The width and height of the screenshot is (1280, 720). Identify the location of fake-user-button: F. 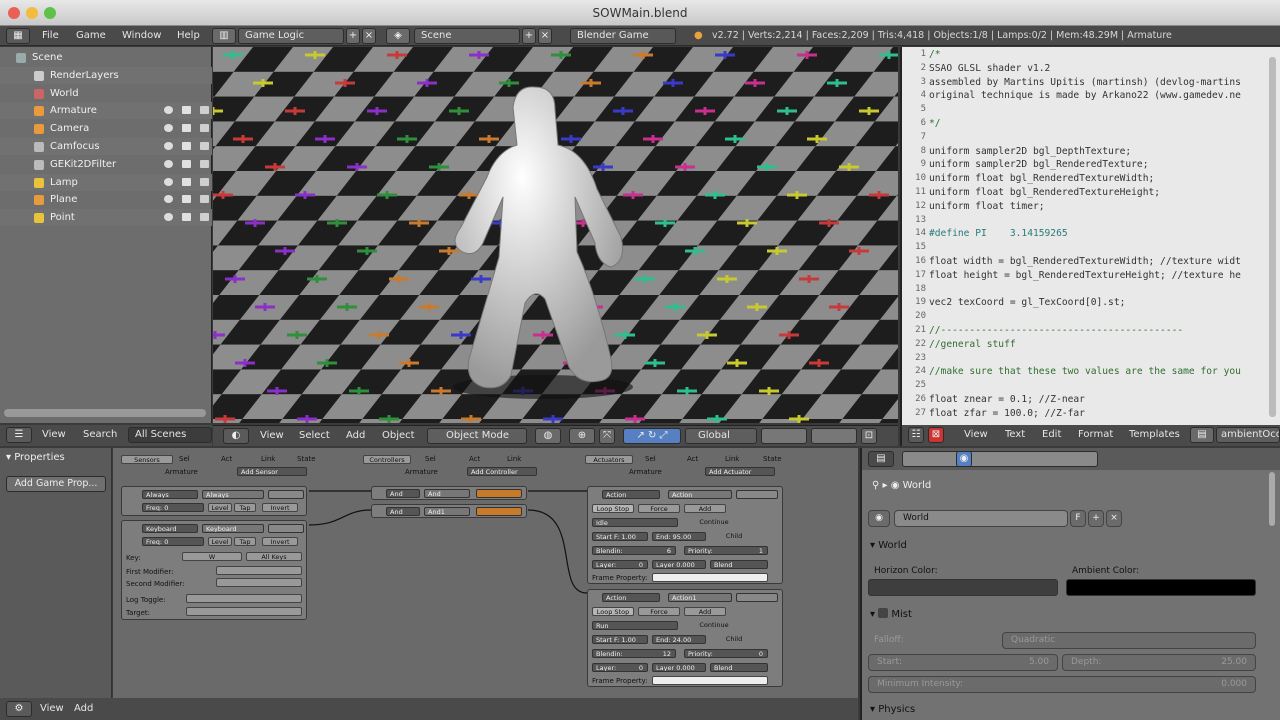
(1078, 518).